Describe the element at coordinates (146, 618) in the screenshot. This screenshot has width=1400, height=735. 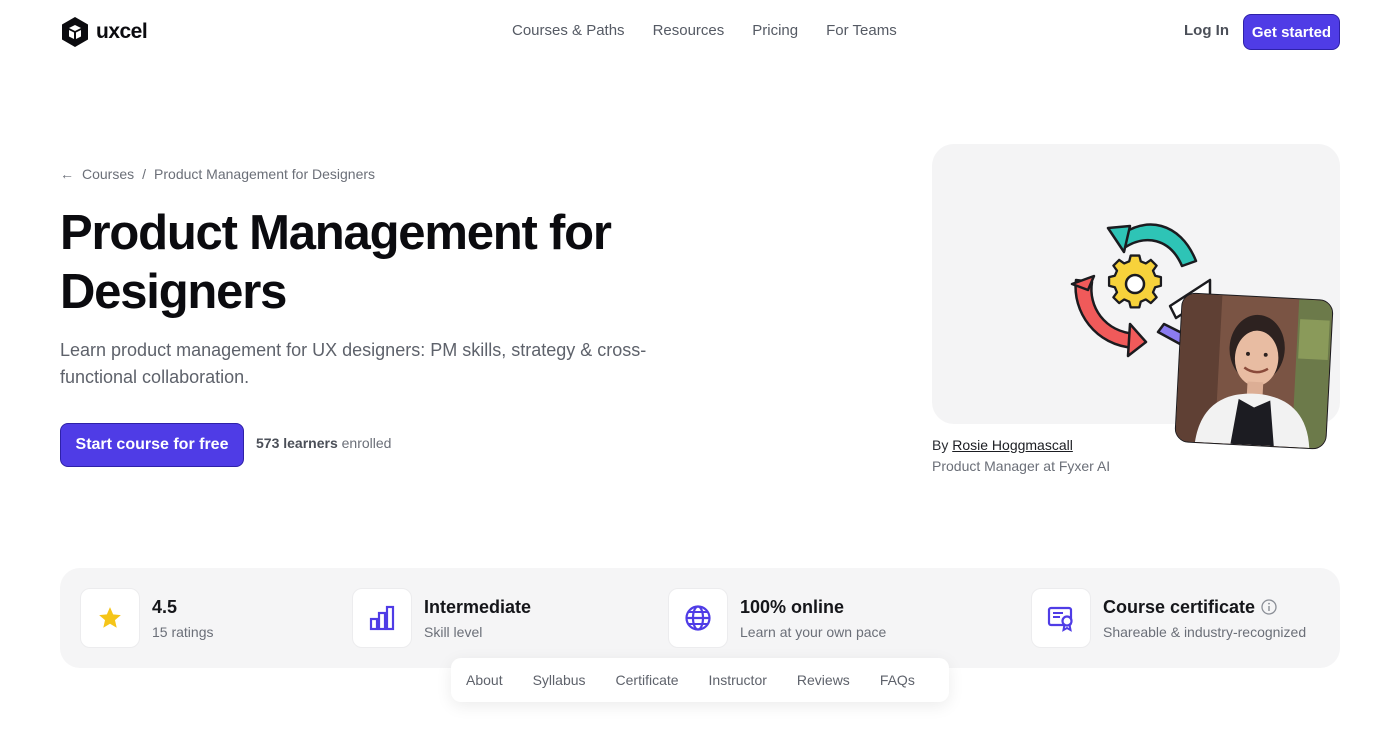
I see `stat-rating: 4.5 15 ratings` at that location.